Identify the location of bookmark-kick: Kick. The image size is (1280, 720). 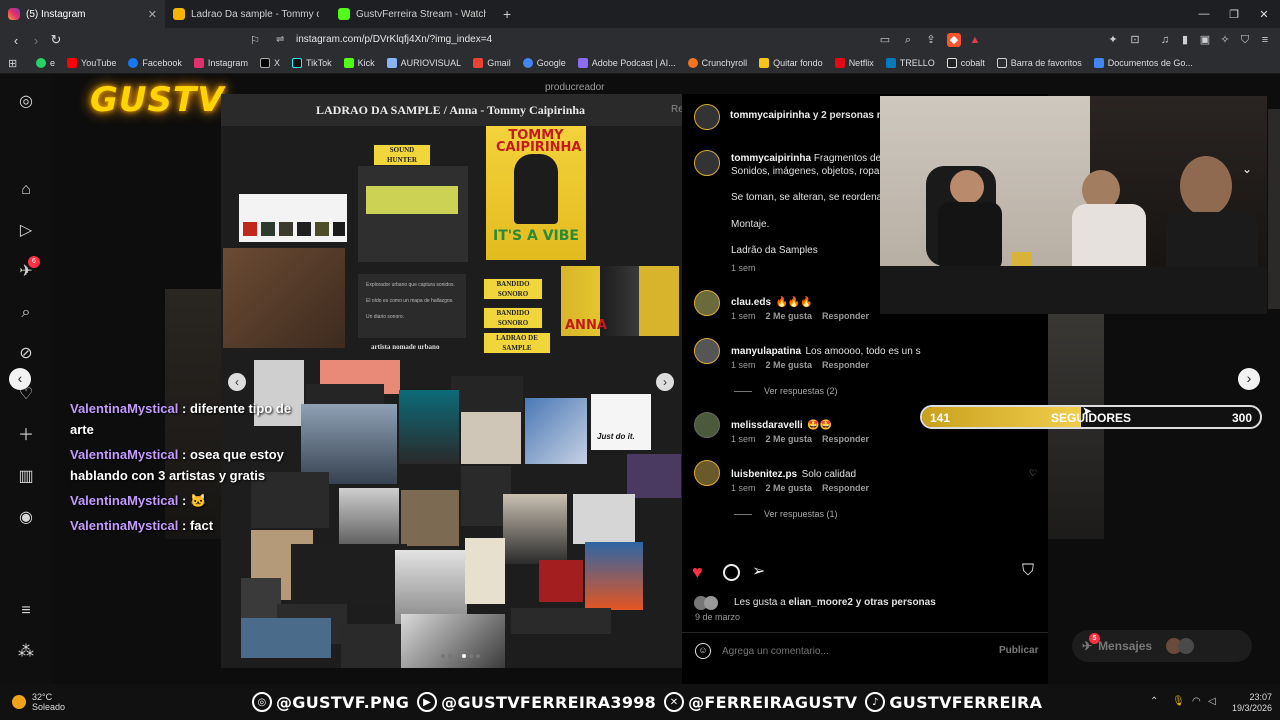
(359, 62).